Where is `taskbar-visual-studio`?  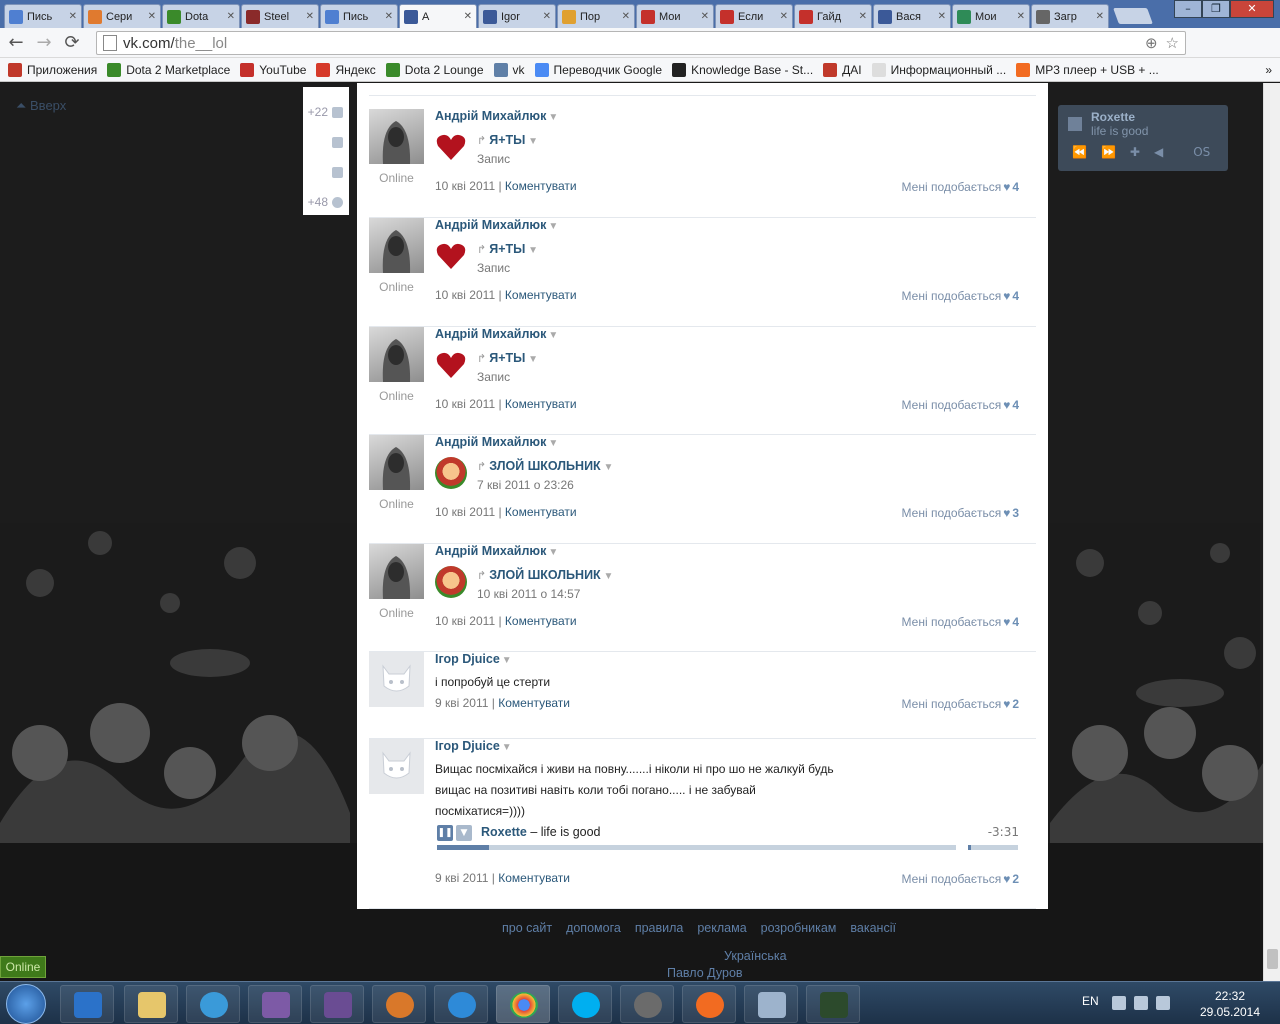
taskbar-visual-studio is located at coordinates (275, 1004).